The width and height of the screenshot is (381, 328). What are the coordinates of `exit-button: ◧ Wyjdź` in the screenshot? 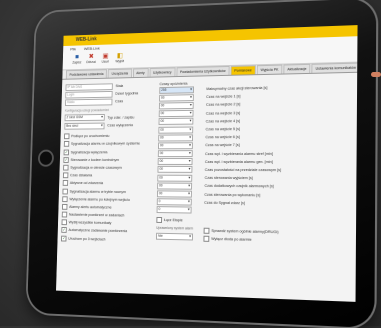 It's located at (119, 60).